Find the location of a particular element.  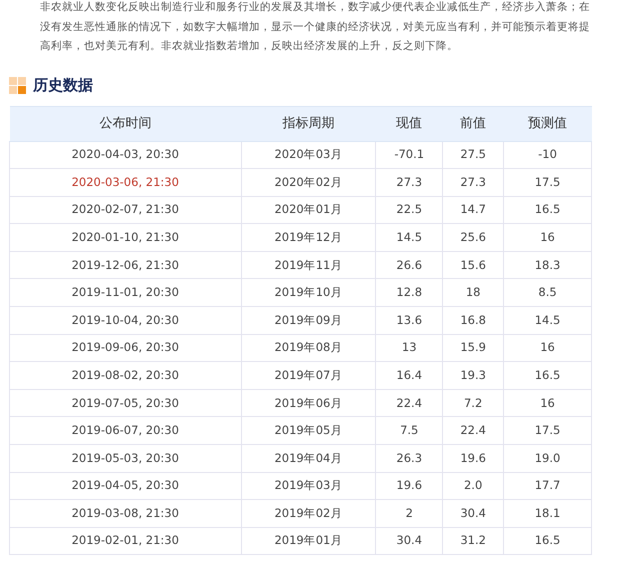

column-header: 公布时间 is located at coordinates (126, 123).